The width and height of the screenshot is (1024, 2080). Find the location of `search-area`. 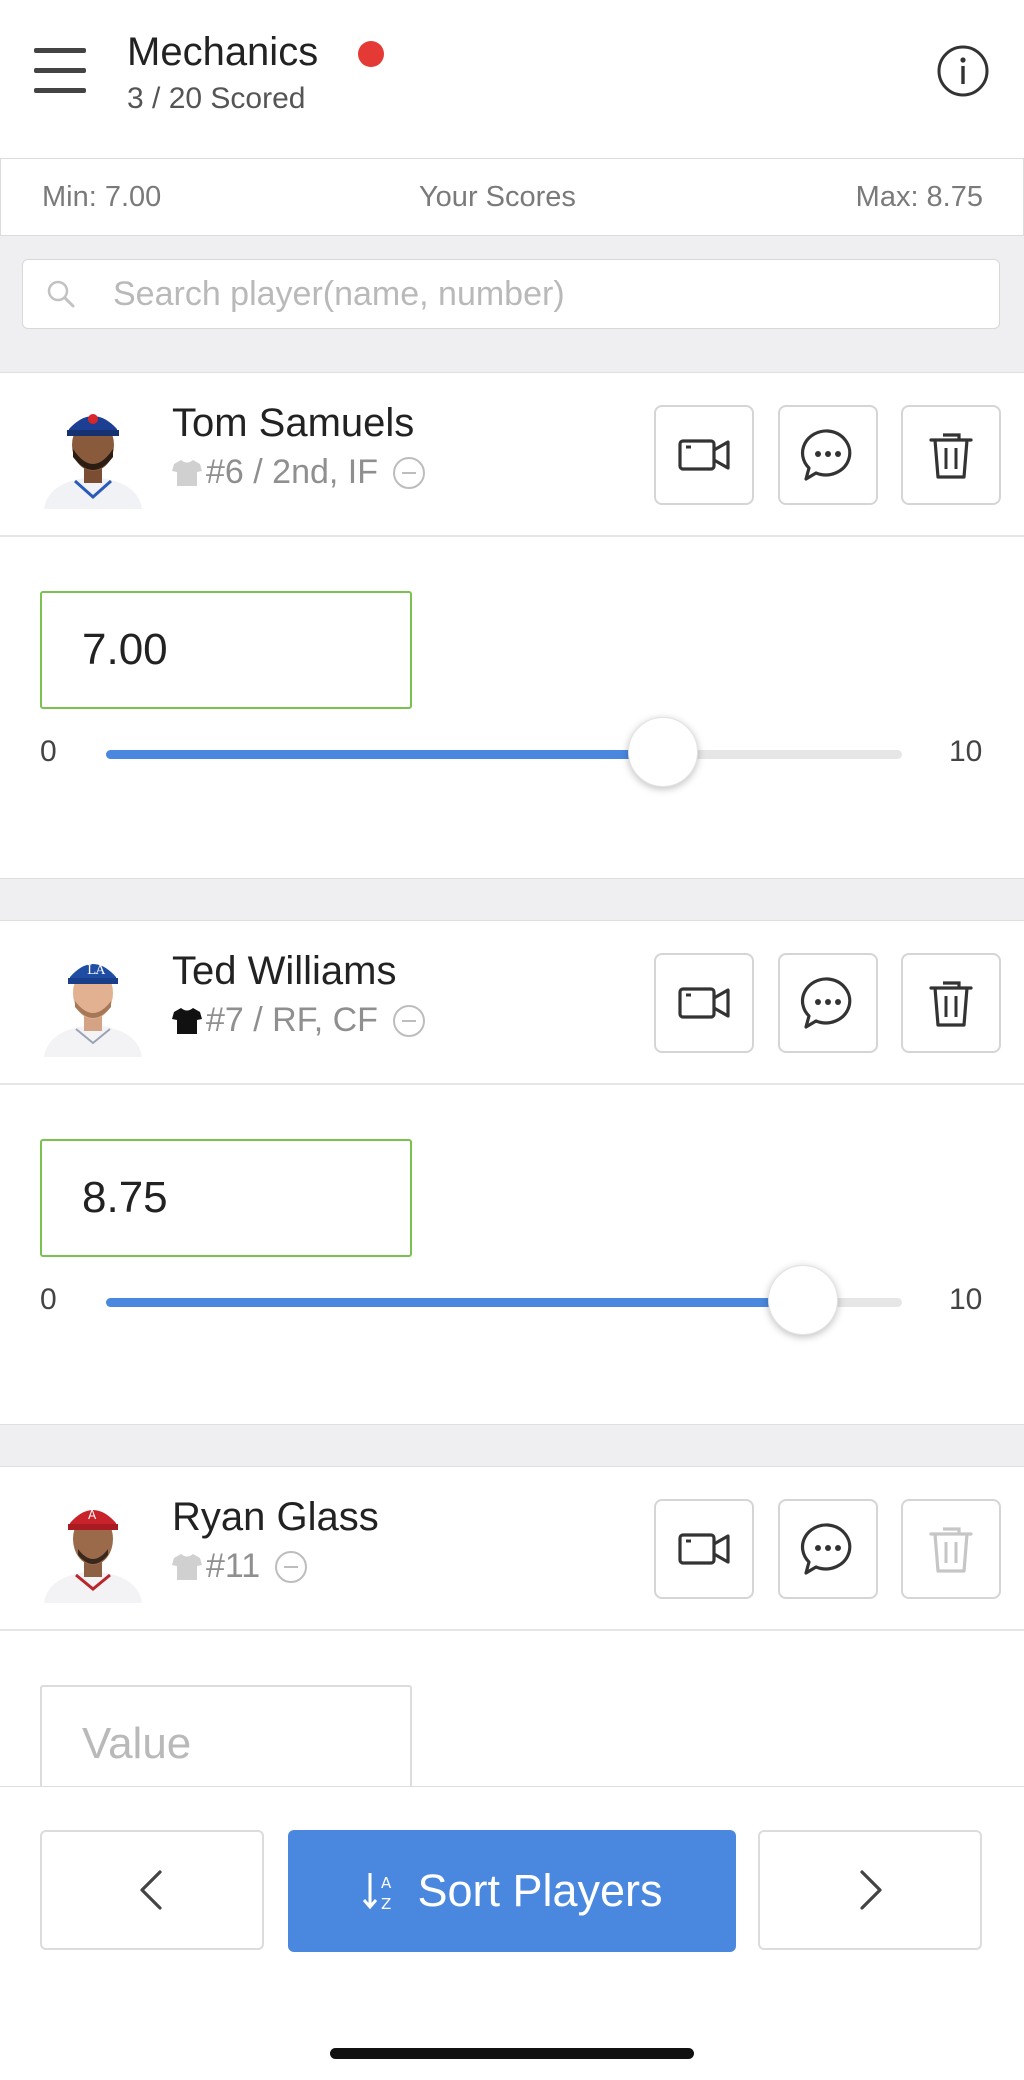

search-area is located at coordinates (512, 304).